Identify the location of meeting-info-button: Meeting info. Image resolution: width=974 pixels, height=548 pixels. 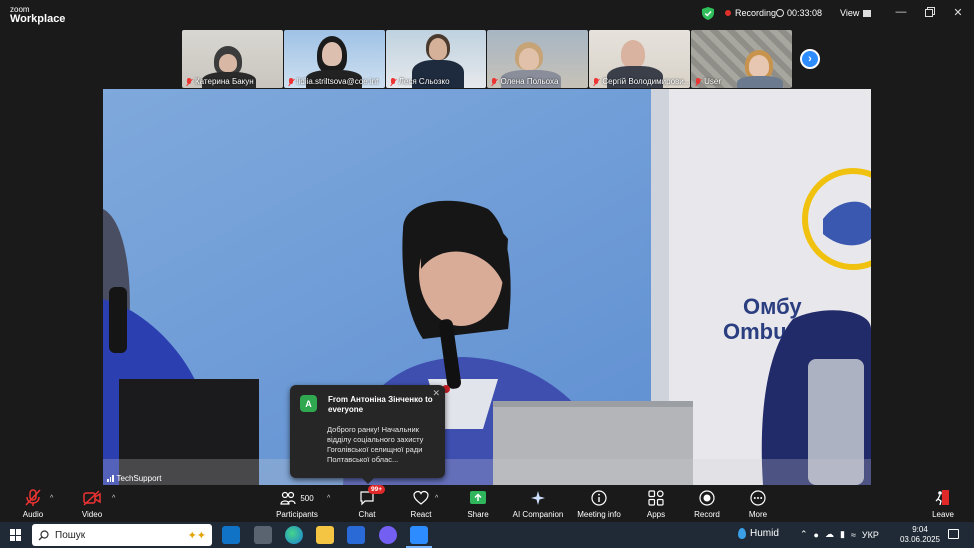
(599, 504).